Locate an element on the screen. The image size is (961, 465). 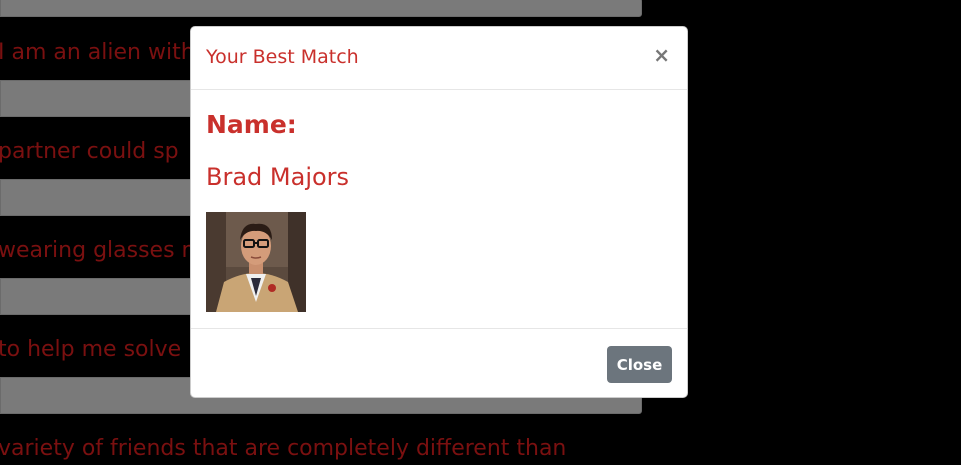
match-name: Brad Majors is located at coordinates (278, 177).